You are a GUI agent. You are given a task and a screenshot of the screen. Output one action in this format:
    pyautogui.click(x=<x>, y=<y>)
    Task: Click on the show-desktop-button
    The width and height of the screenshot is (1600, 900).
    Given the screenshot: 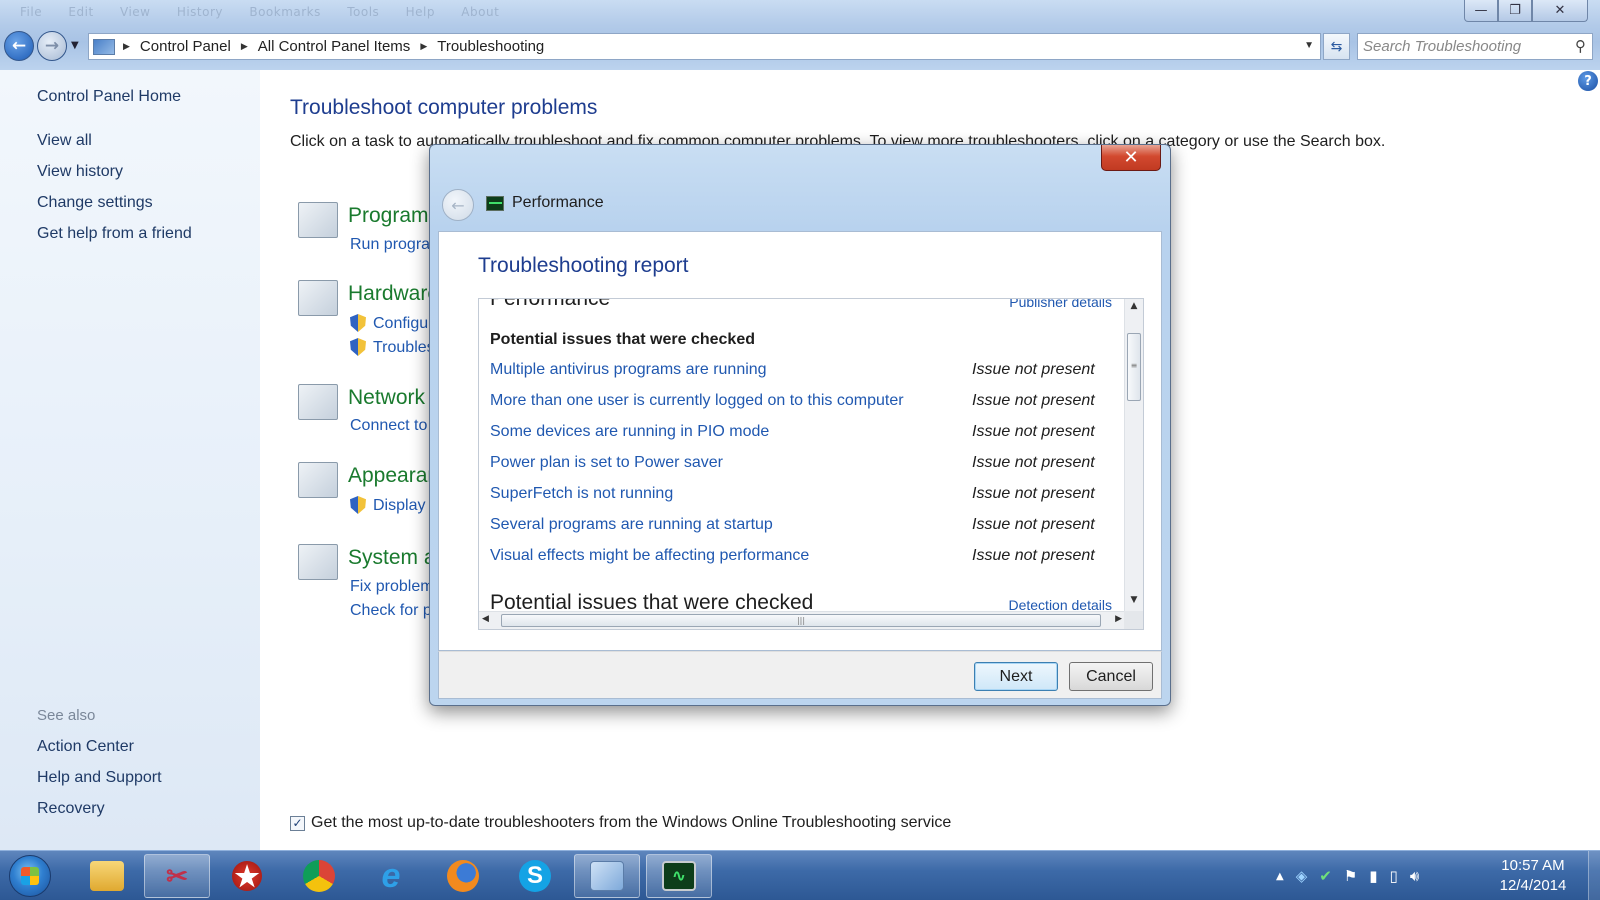 What is the action you would take?
    pyautogui.click(x=1594, y=875)
    